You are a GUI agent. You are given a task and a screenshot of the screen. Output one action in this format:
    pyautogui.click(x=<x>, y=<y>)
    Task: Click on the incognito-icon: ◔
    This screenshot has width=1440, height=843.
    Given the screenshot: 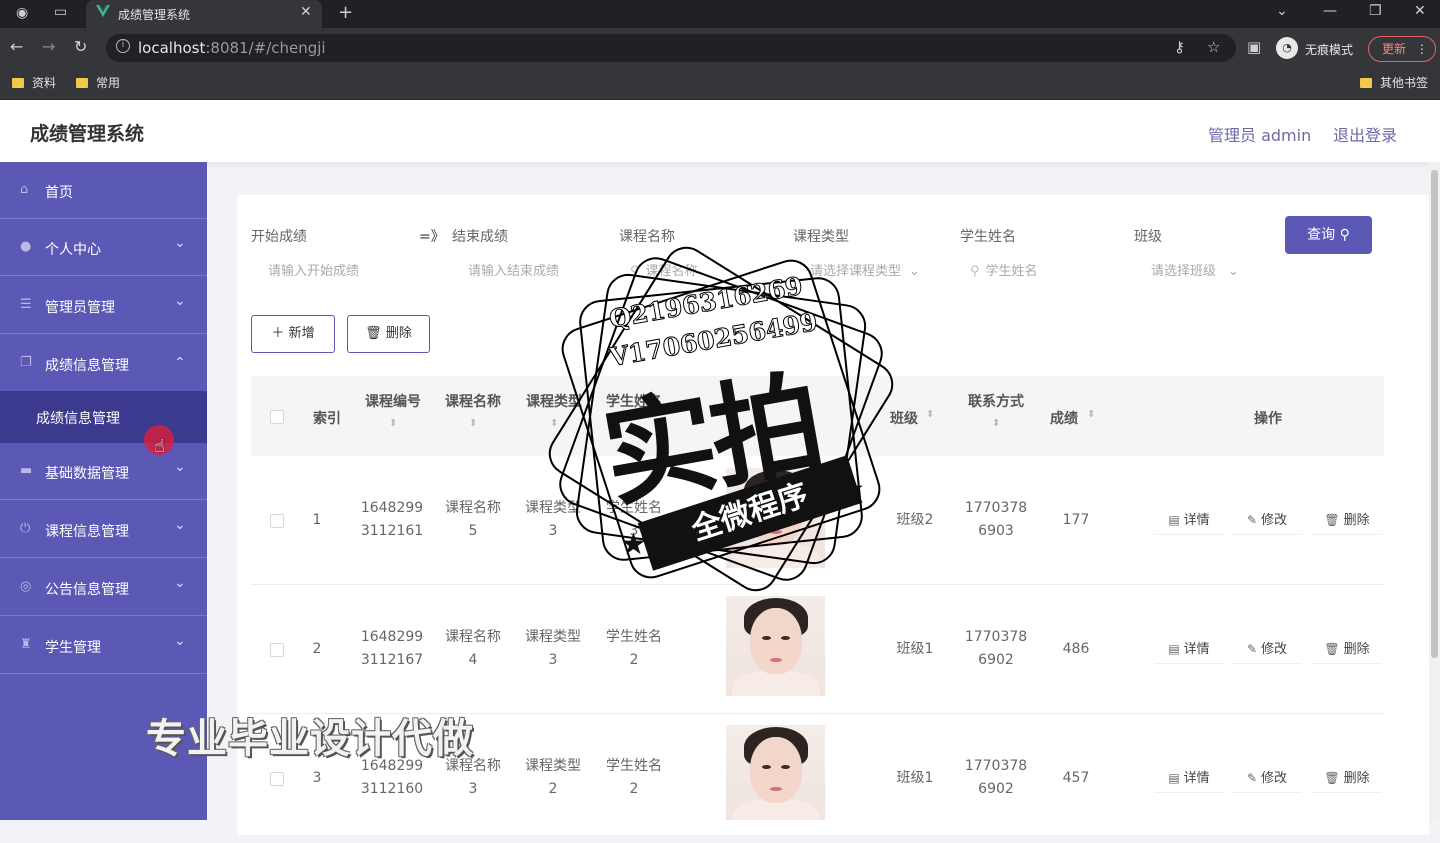 What is the action you would take?
    pyautogui.click(x=1287, y=48)
    